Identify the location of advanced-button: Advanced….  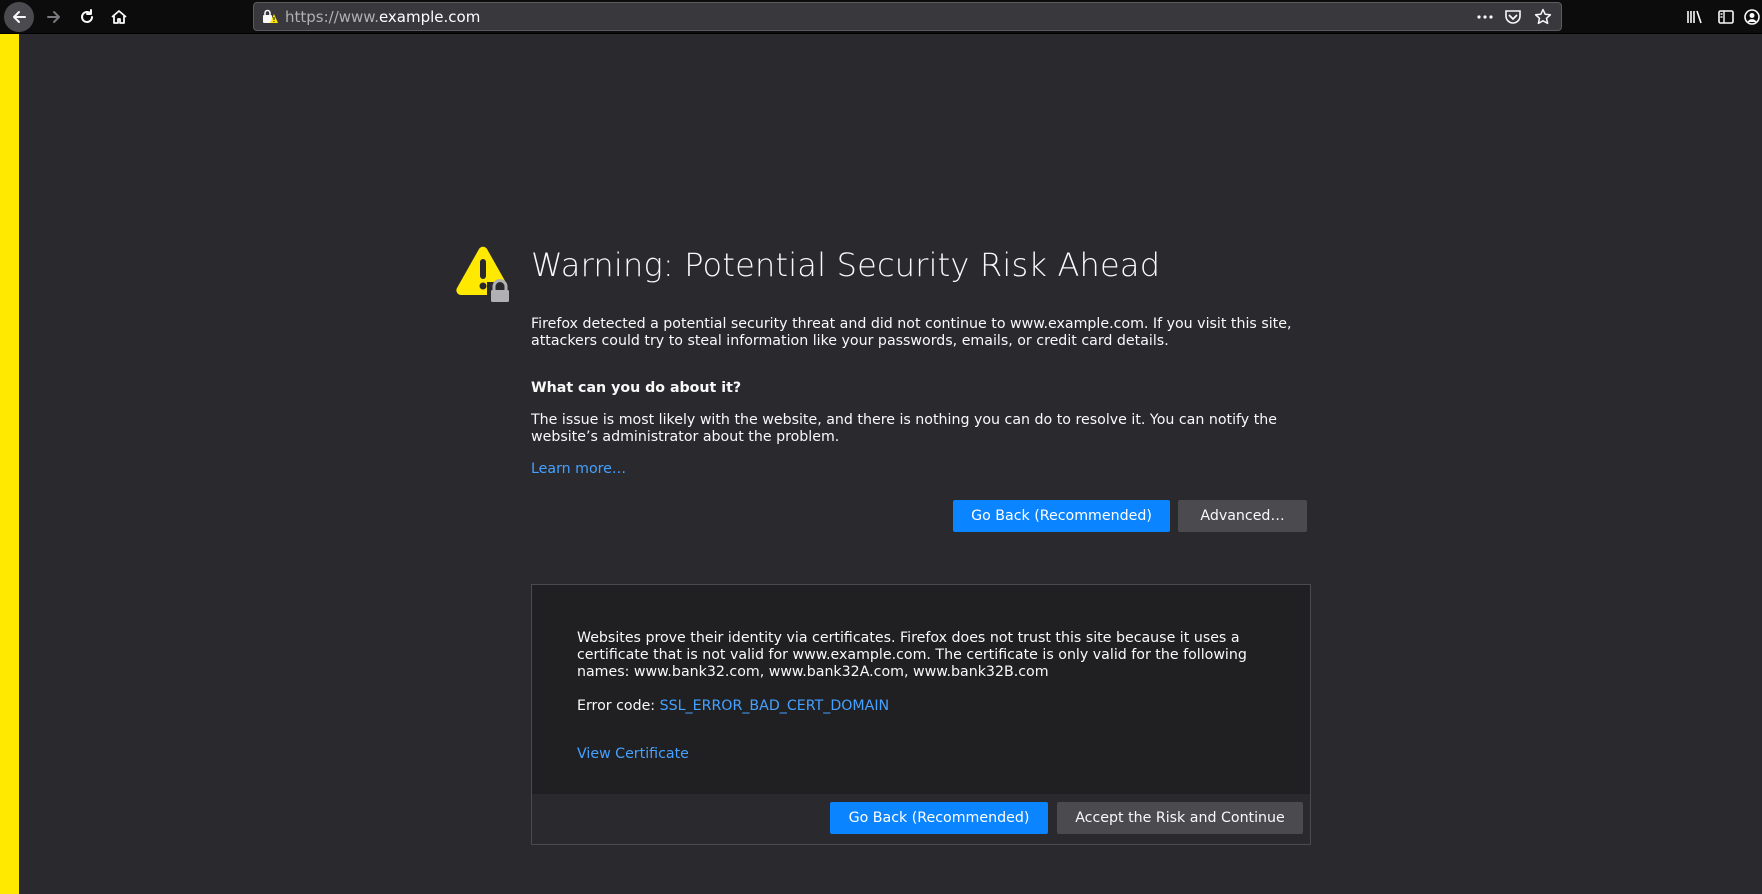
(1242, 516).